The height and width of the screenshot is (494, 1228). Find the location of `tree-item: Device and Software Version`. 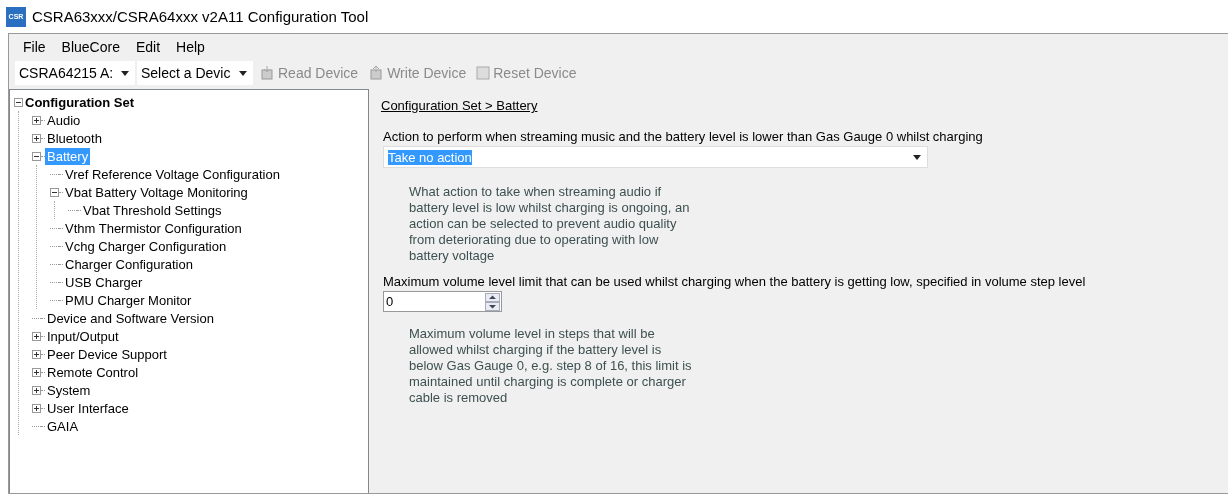

tree-item: Device and Software Version is located at coordinates (130, 318).